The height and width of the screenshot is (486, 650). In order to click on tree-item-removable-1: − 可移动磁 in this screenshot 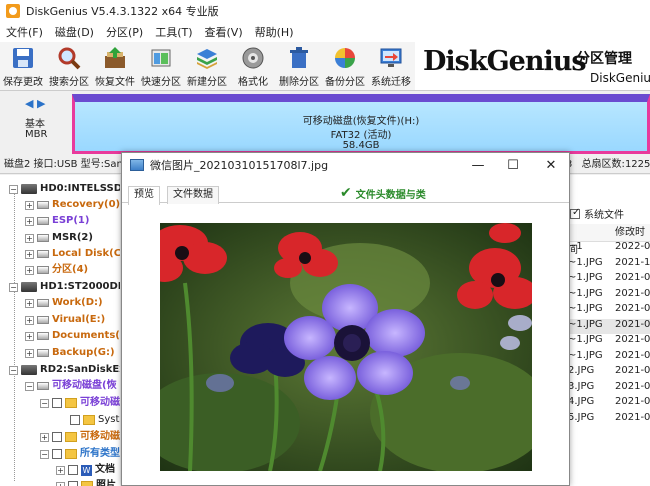, I will do `click(80, 403)`.